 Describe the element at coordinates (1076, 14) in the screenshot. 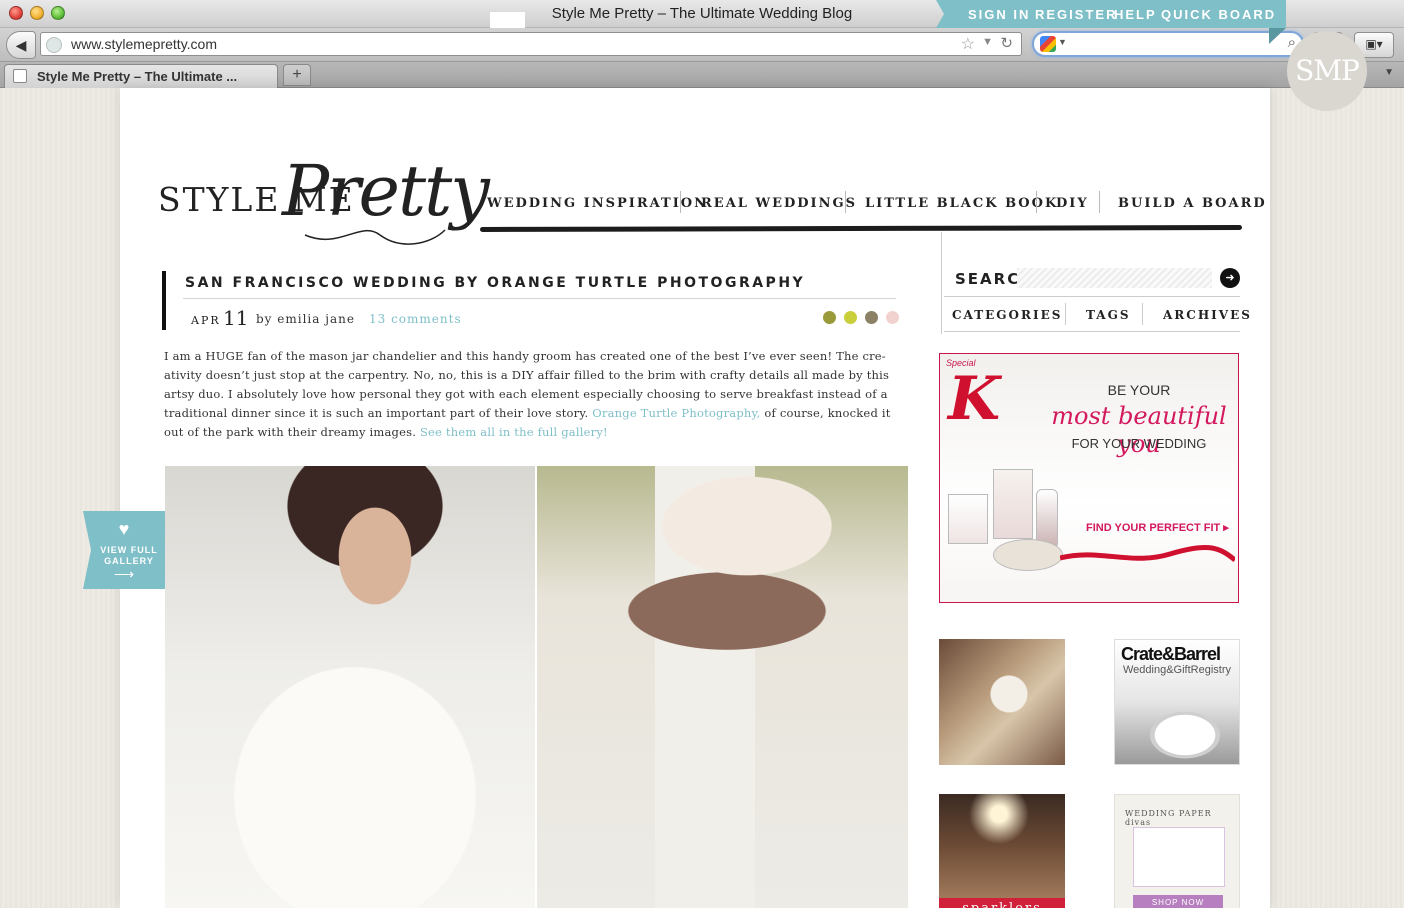

I see `register-link: REGISTER` at that location.